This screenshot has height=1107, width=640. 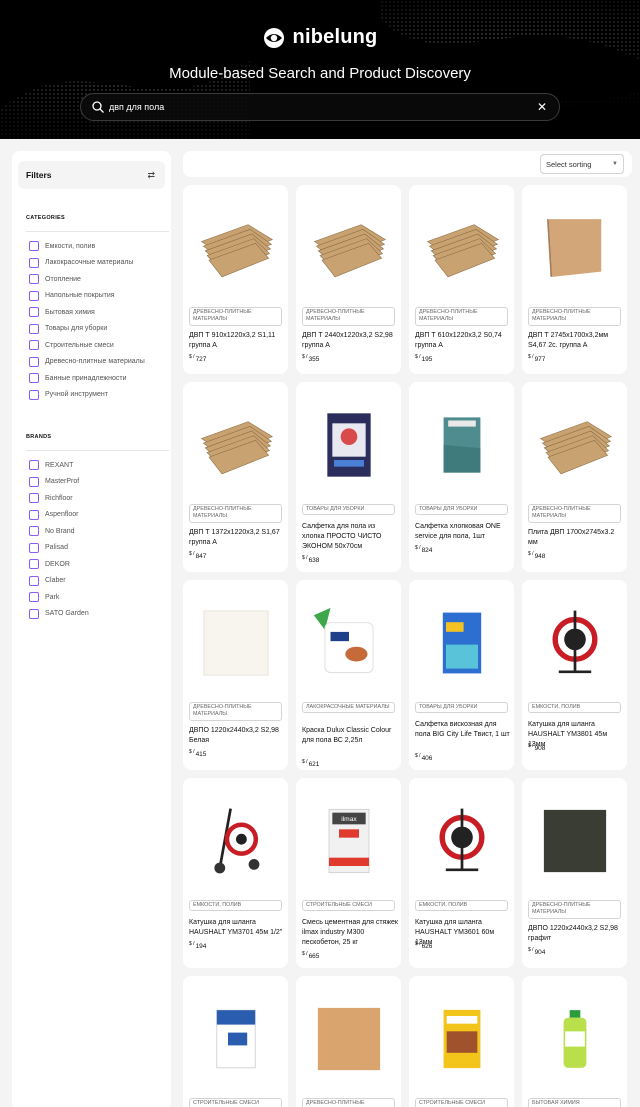 I want to click on product-card: Древесно-плитные материалы, so click(x=348, y=1041).